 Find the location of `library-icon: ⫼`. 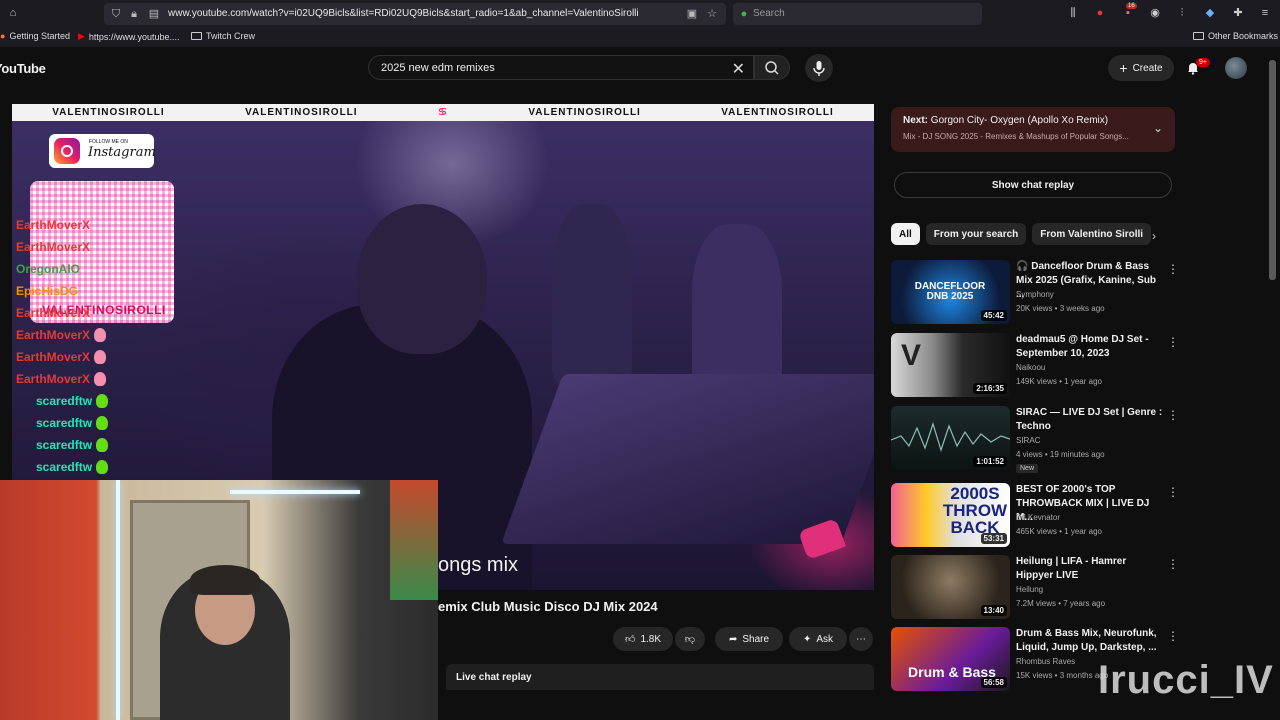

library-icon: ⫼ is located at coordinates (1073, 13).